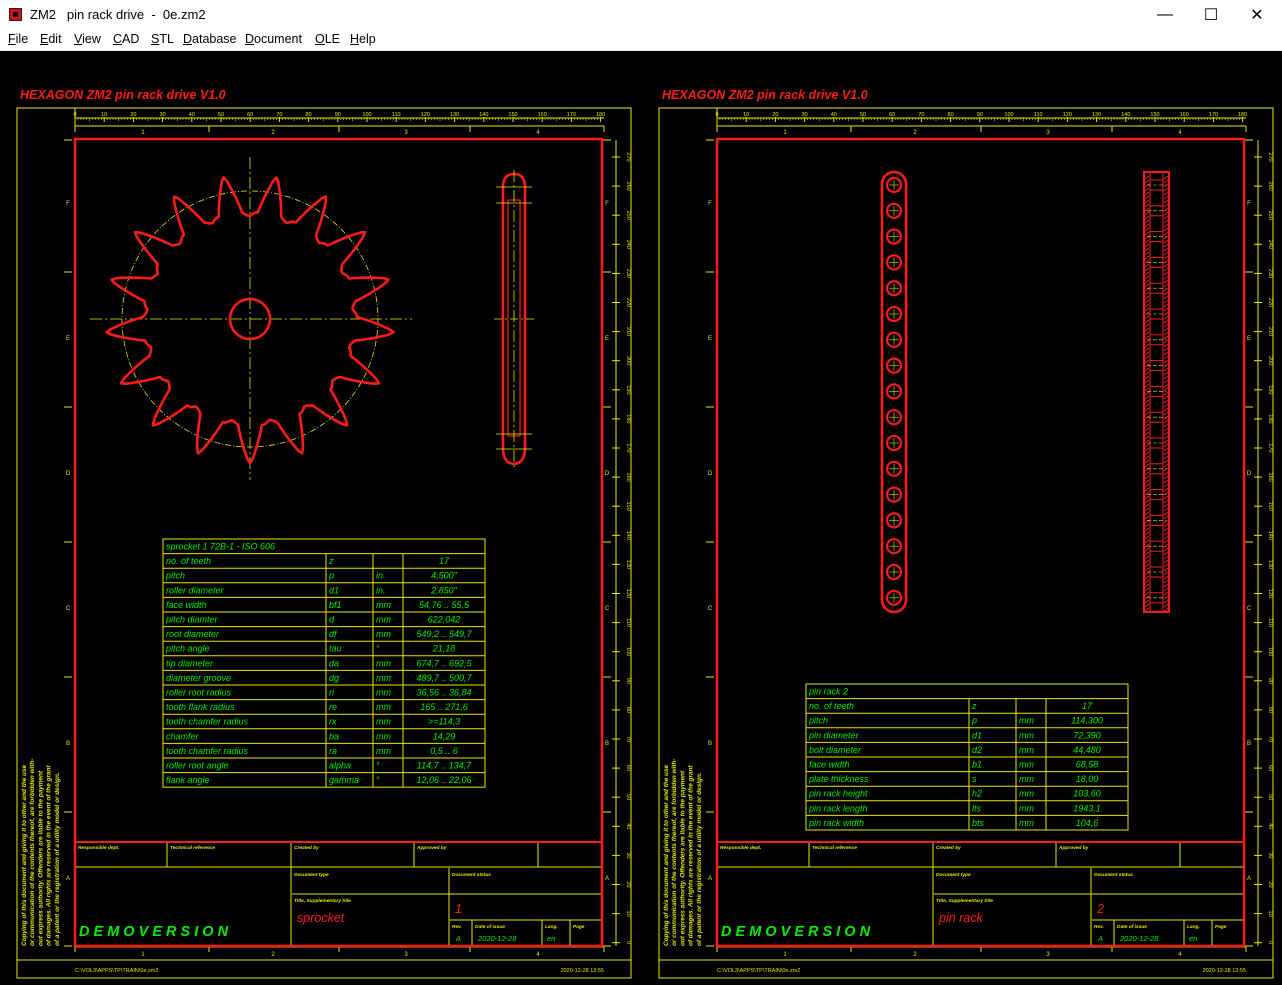 The height and width of the screenshot is (985, 1282). Describe the element at coordinates (953, 875) in the screenshot. I see `tb-label: Document type` at that location.